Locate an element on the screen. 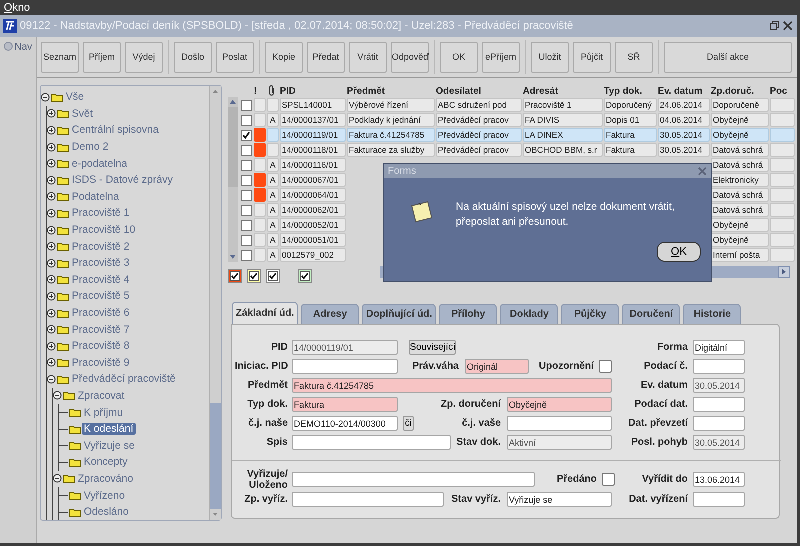  input-field: Originál is located at coordinates (497, 366).